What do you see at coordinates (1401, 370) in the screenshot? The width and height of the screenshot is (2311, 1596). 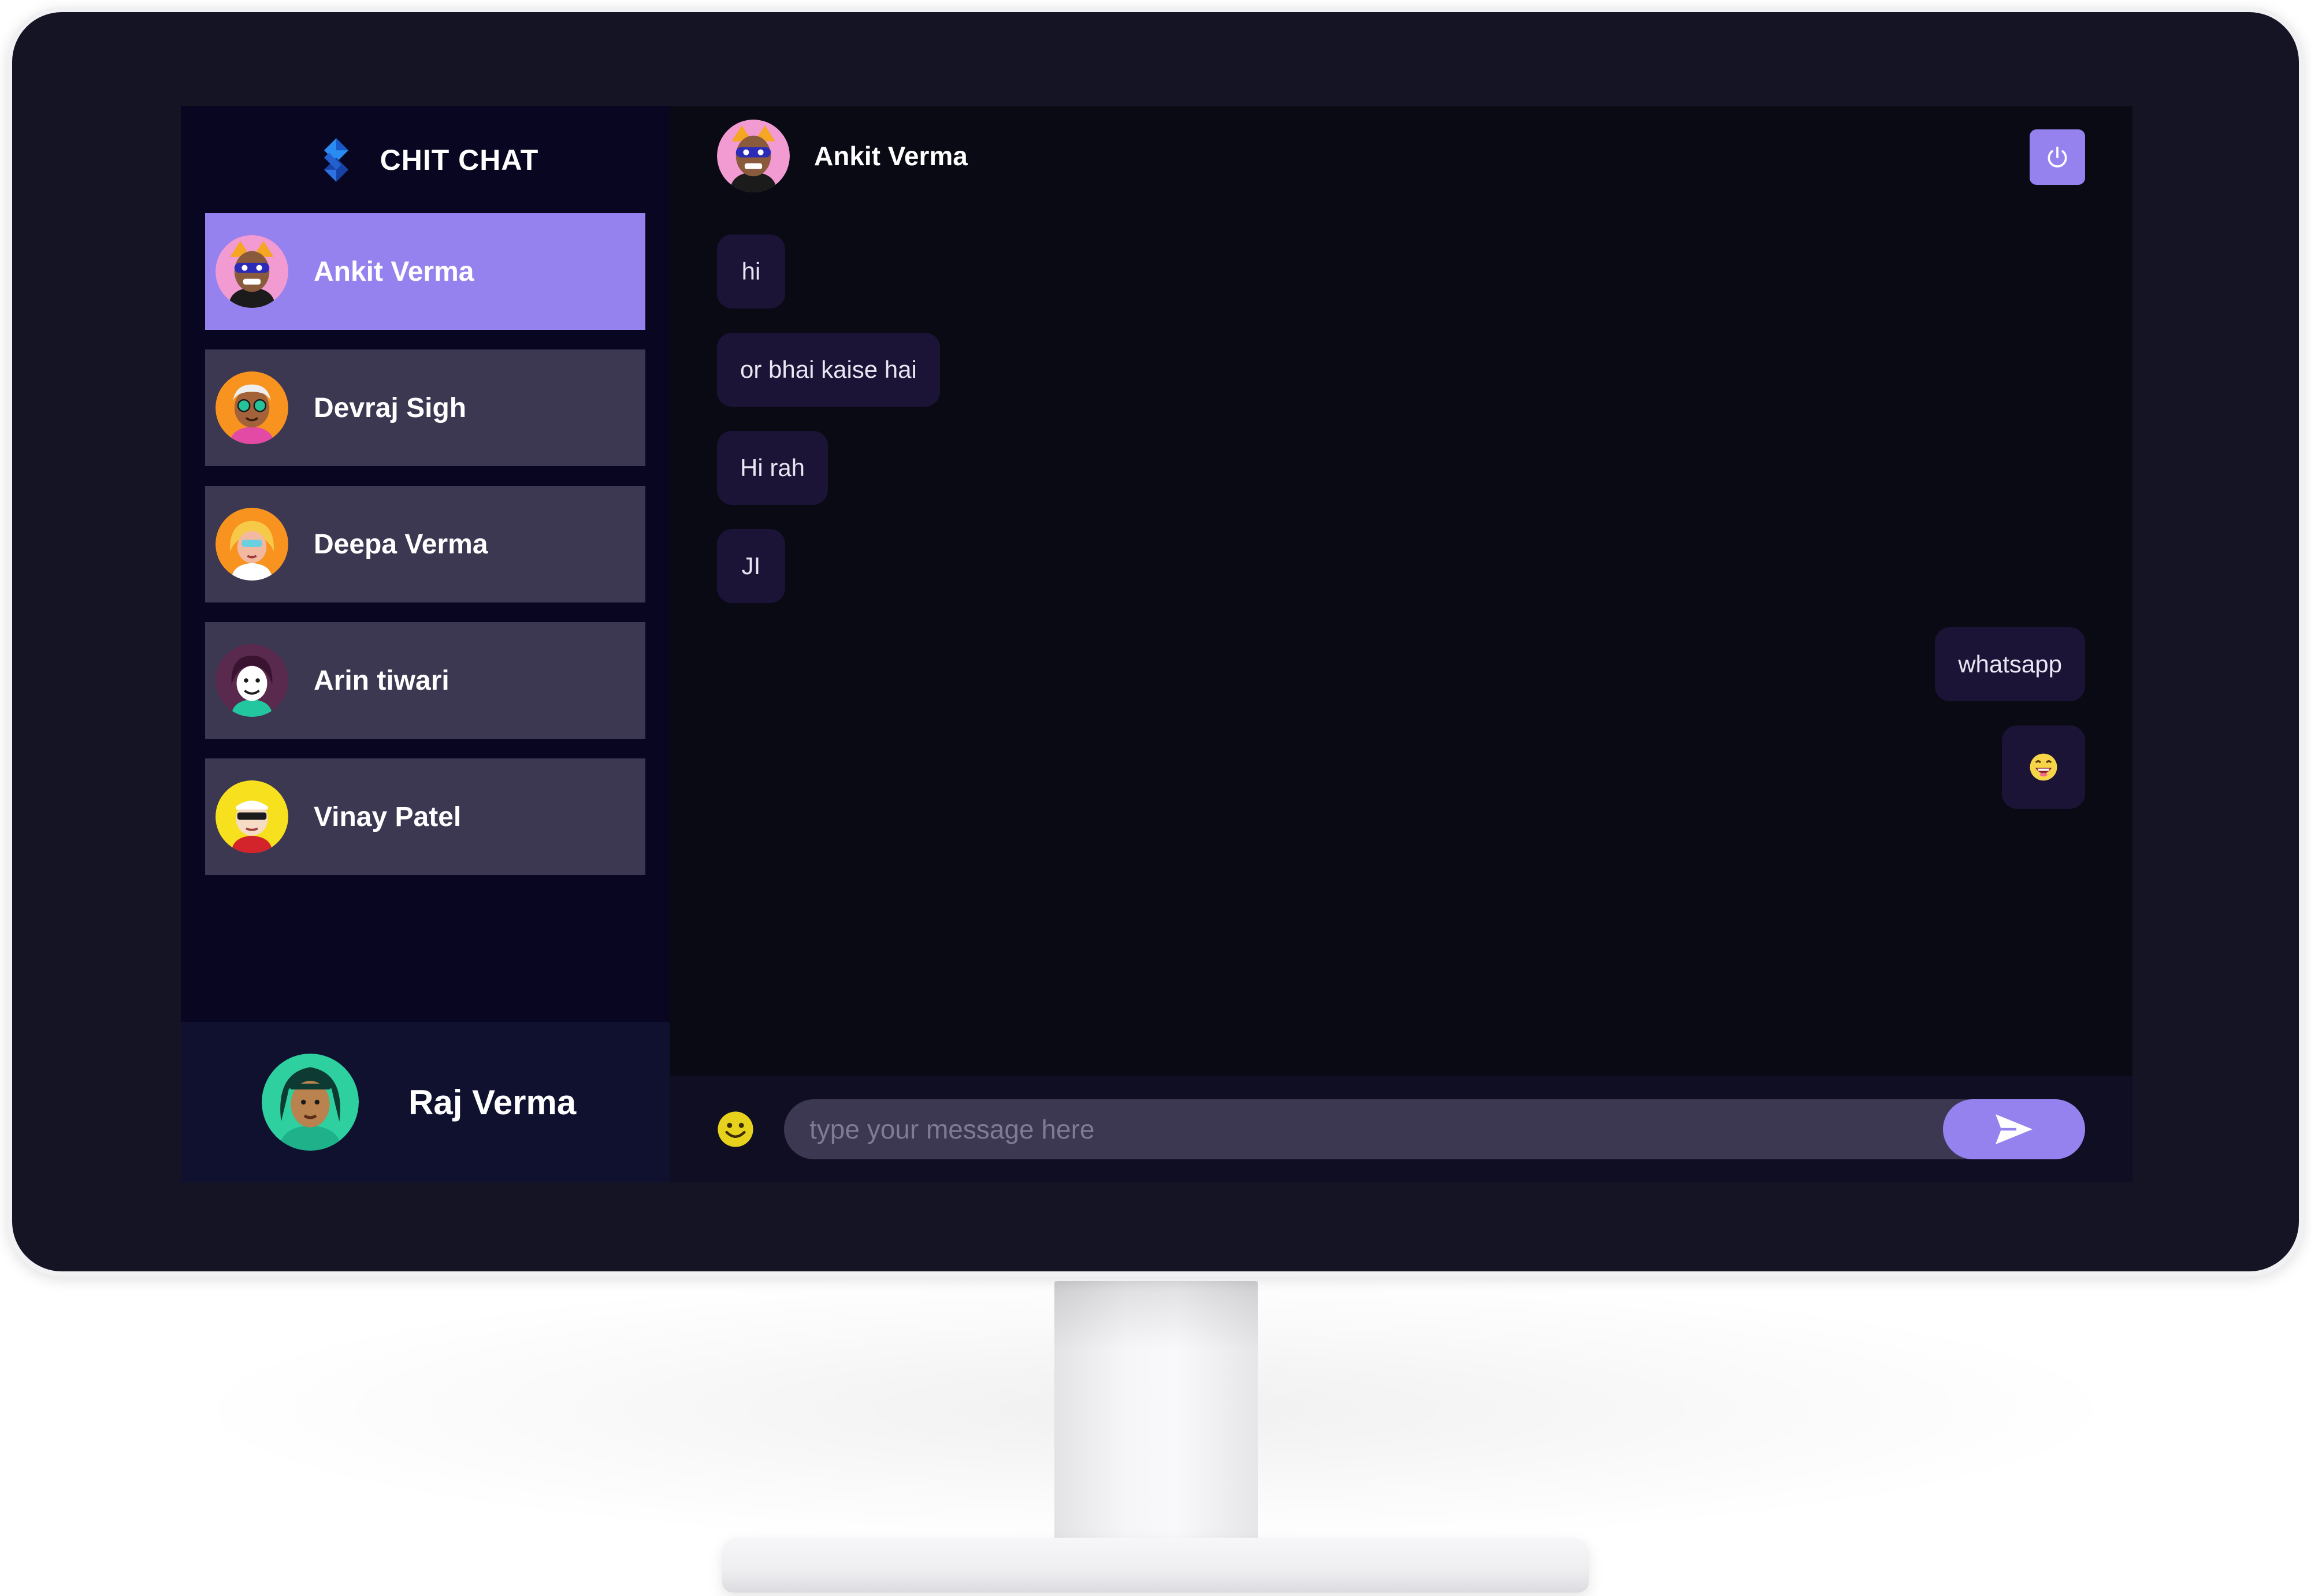 I see `message-row: or bhai kaise hai` at bounding box center [1401, 370].